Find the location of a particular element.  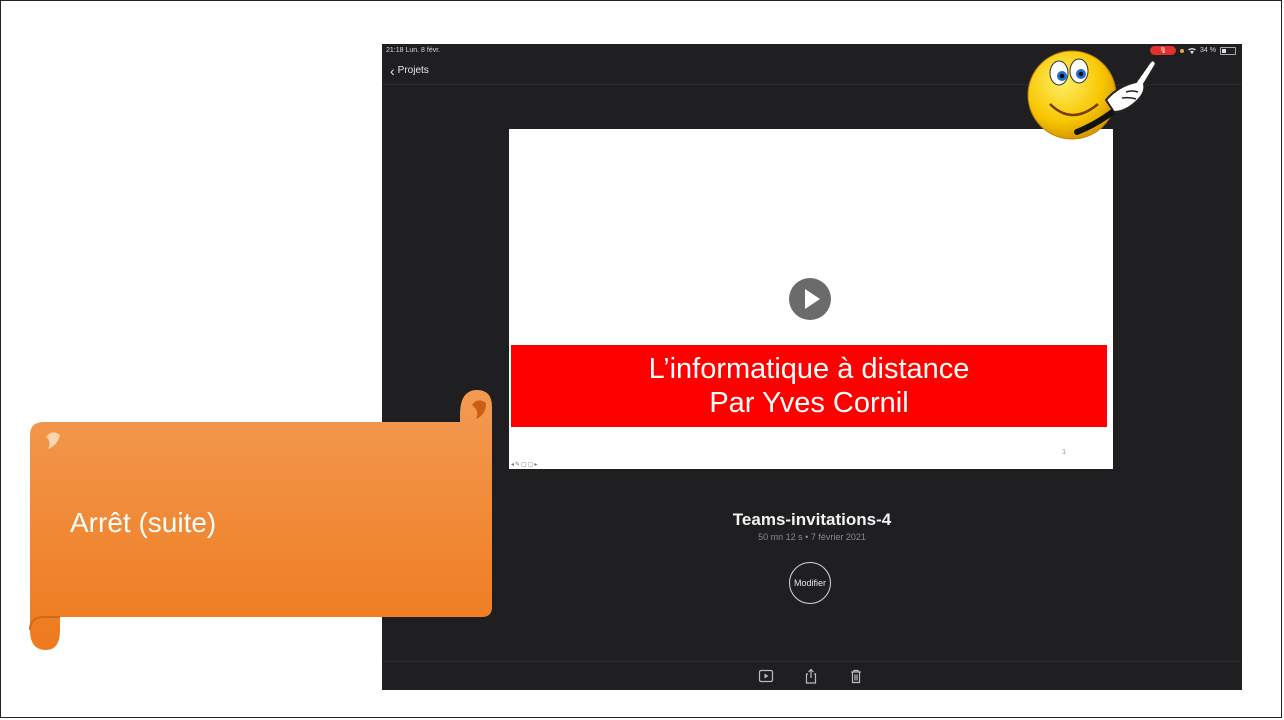

modify-button: Modifier is located at coordinates (810, 583).